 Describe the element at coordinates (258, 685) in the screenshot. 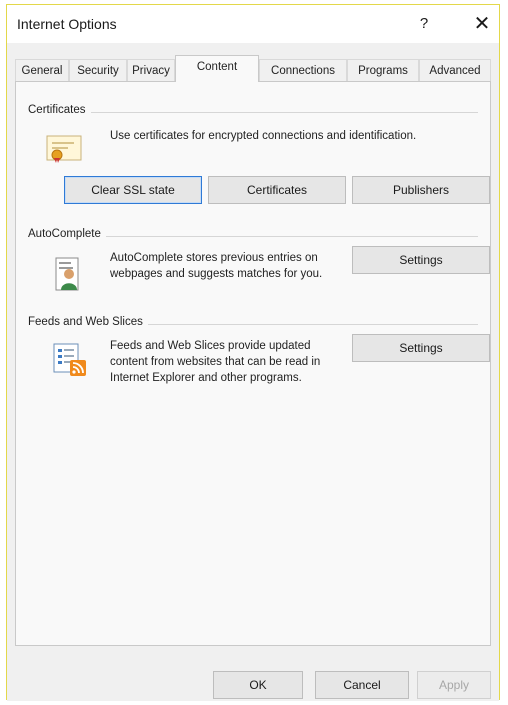

I see `ok-button: OK` at that location.